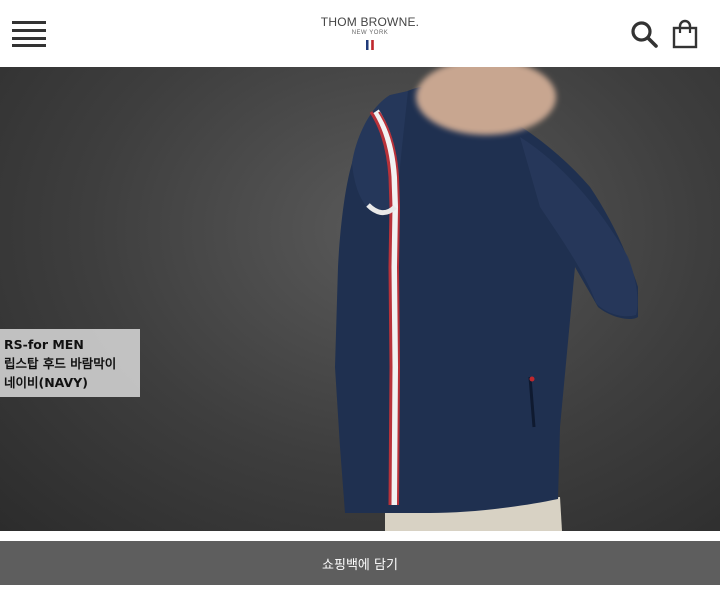  I want to click on caption-line-2: 립스탑 후드 바람막이, so click(60, 363).